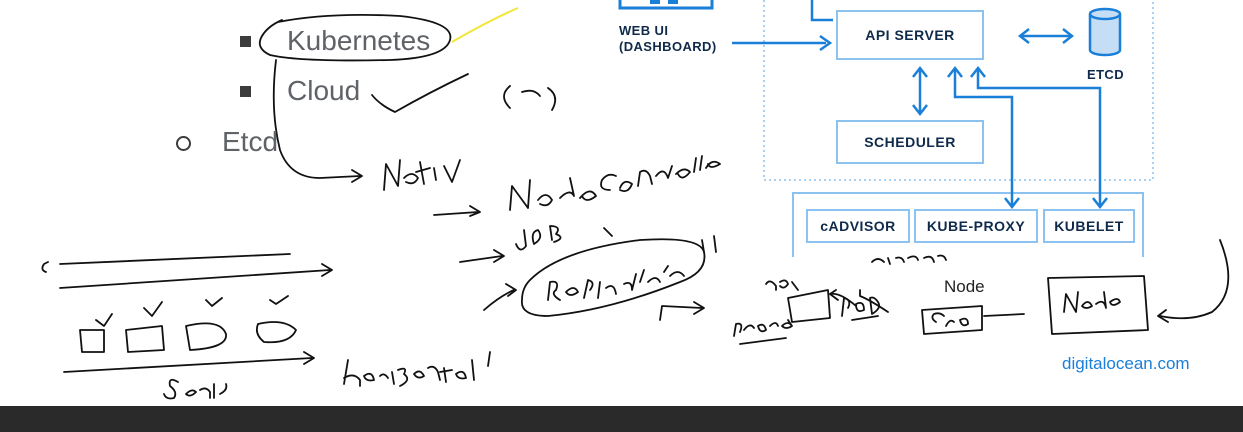 Image resolution: width=1243 pixels, height=432 pixels. Describe the element at coordinates (910, 35) in the screenshot. I see `api-server-box: API SERVER` at that location.